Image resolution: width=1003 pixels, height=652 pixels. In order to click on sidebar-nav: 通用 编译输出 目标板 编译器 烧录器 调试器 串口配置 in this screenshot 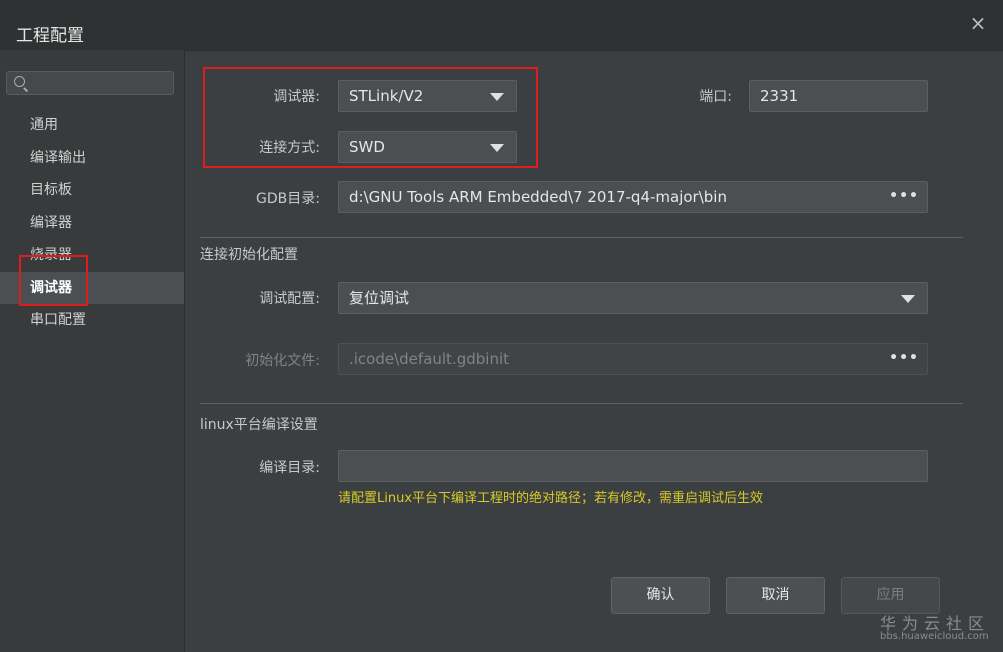, I will do `click(92, 223)`.